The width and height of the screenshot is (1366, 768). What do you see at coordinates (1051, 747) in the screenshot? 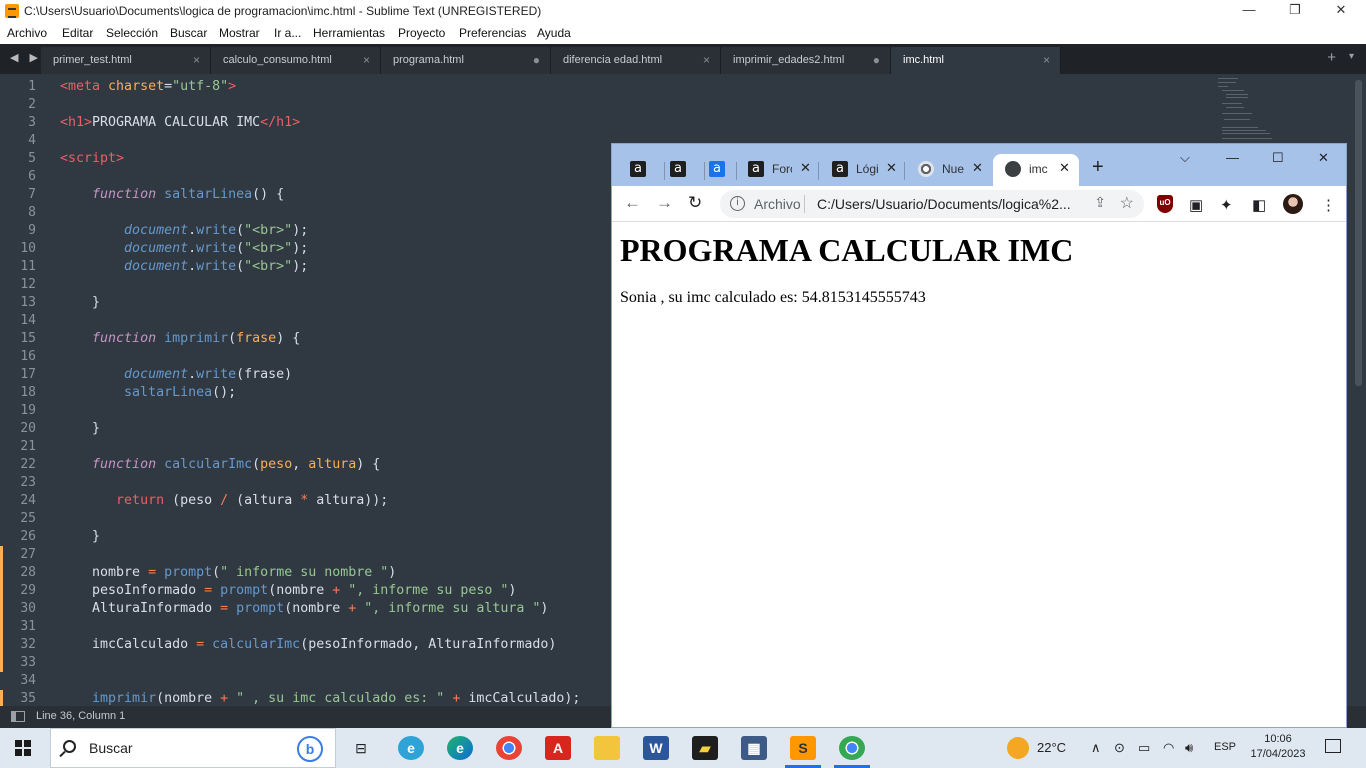
I see `weather-temperature: 22°C` at bounding box center [1051, 747].